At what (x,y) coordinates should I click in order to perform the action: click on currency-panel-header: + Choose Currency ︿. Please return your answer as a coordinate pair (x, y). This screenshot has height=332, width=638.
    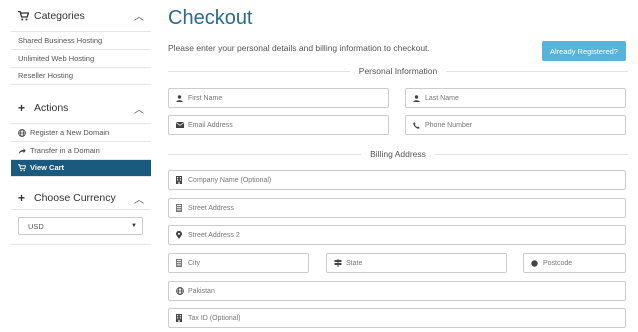
    Looking at the image, I should click on (81, 198).